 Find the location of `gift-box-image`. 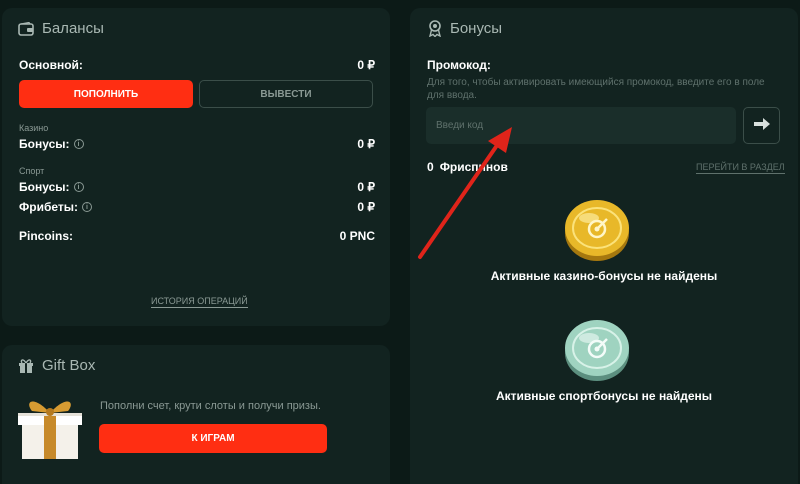

gift-box-image is located at coordinates (50, 428).